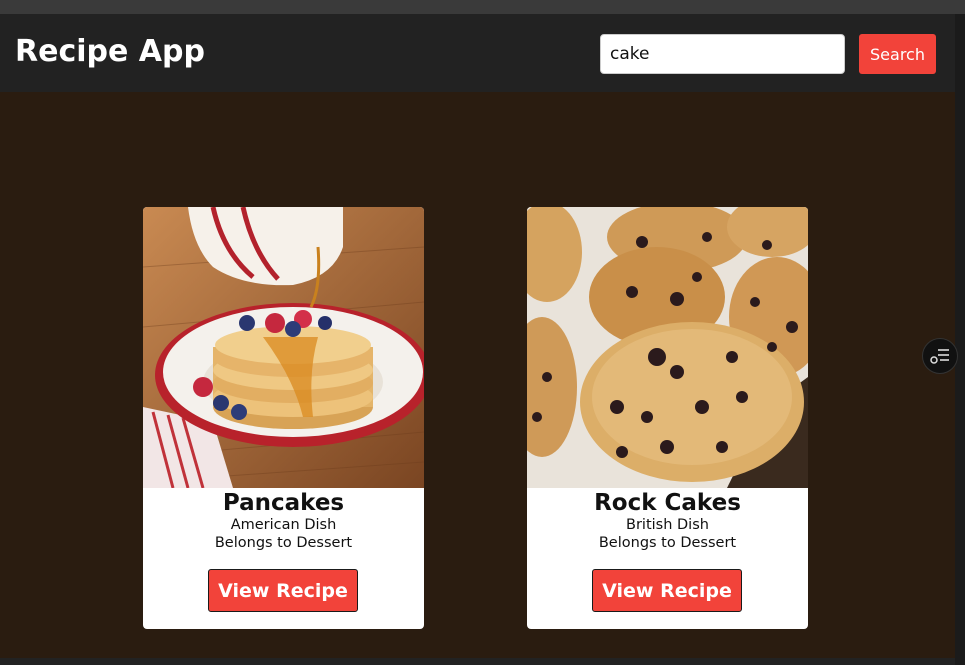 The image size is (965, 665). Describe the element at coordinates (283, 503) in the screenshot. I see `recipe-title: Pancakes` at that location.